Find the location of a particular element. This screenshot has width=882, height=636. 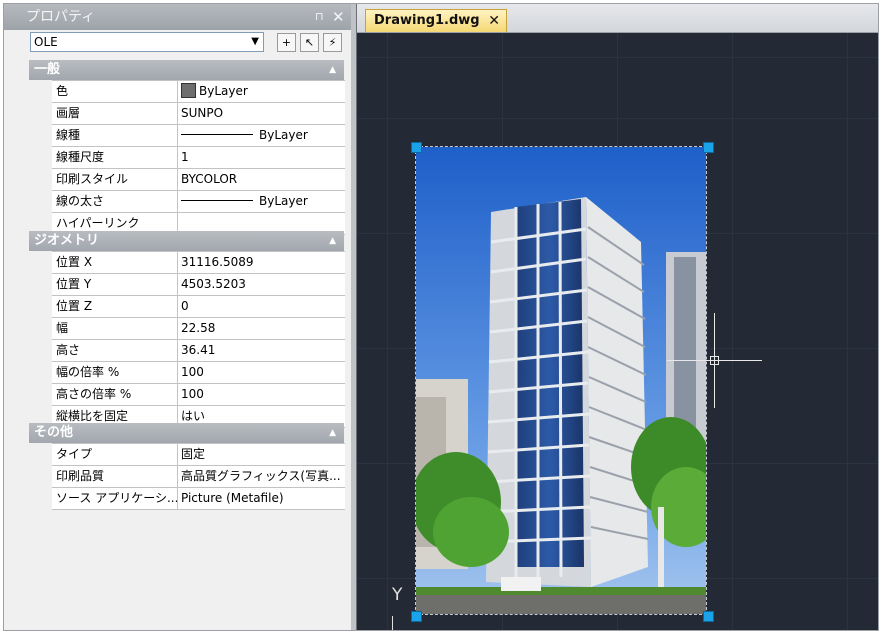

section-header: 一般 ▲ is located at coordinates (186, 70).